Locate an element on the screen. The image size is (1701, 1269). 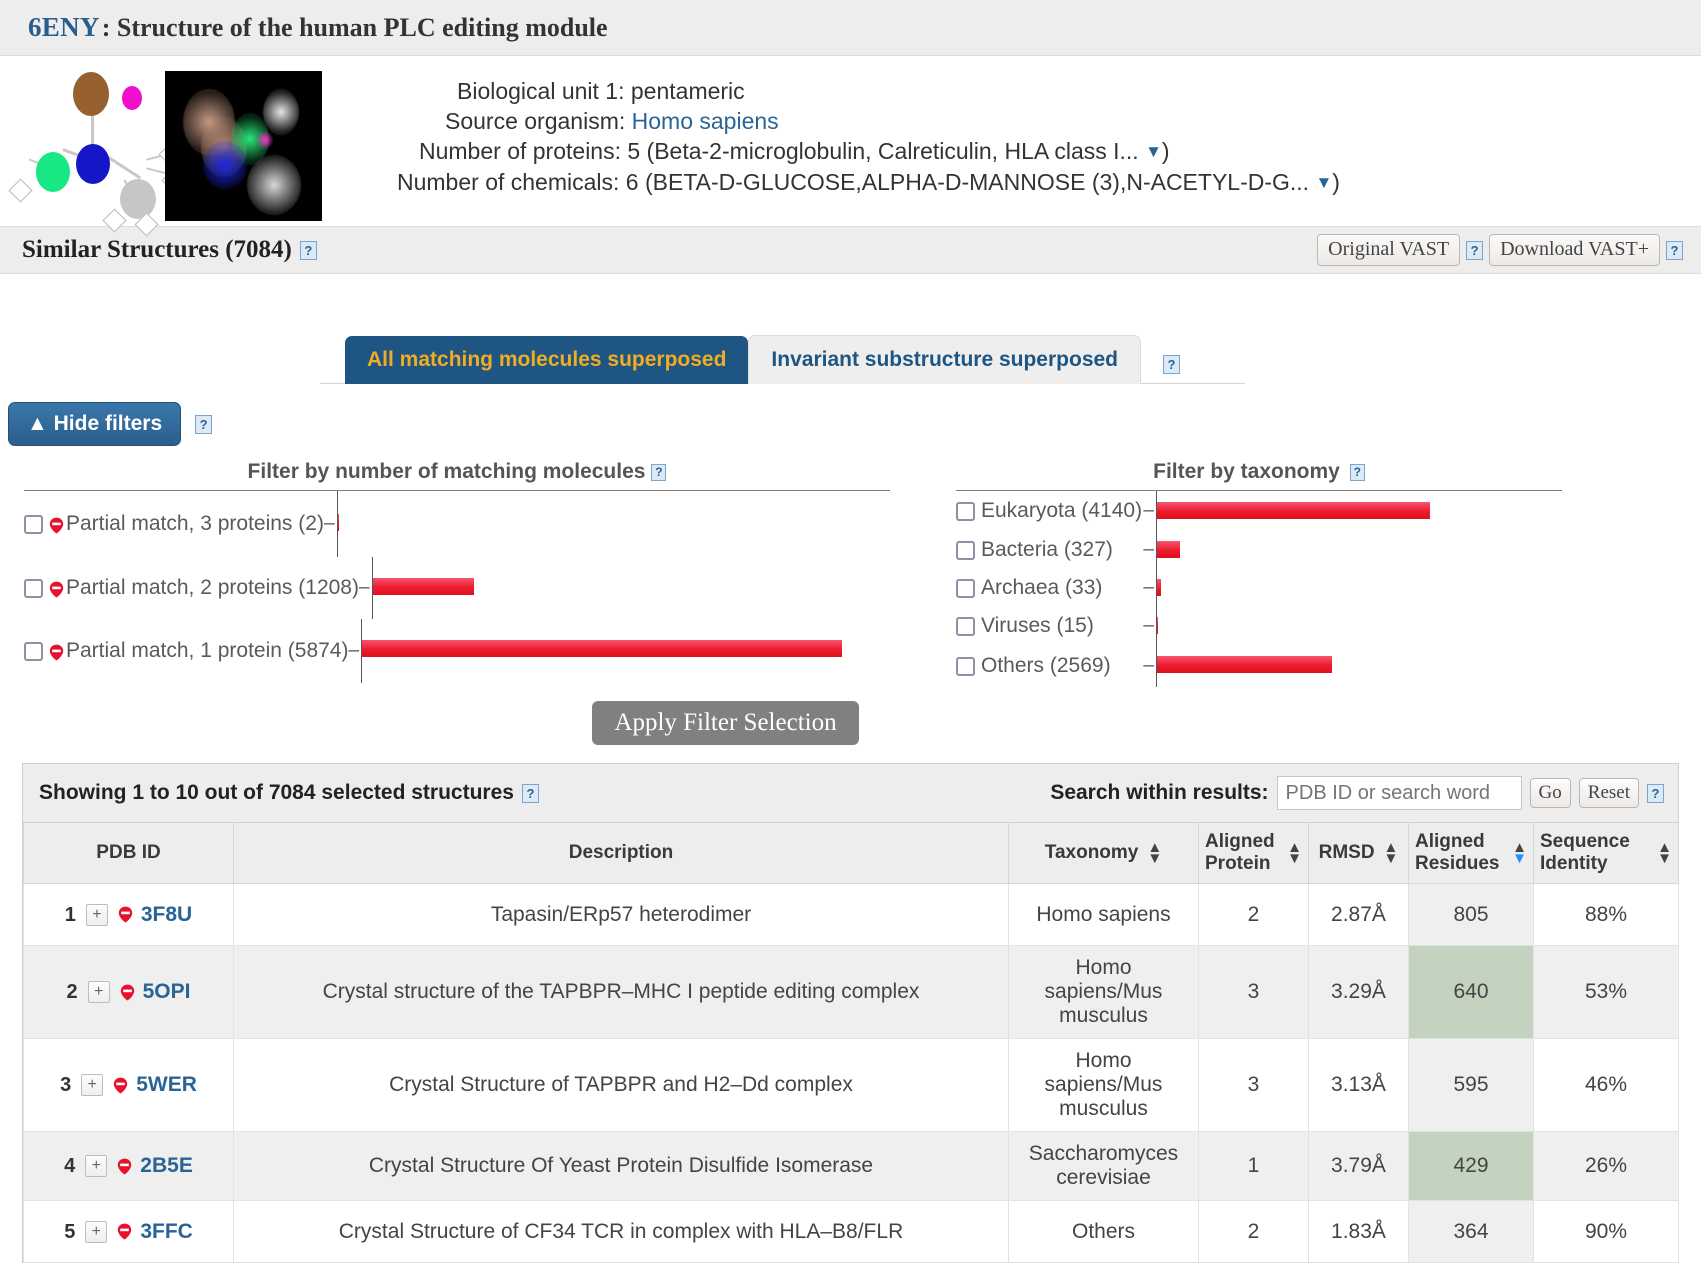
filter-checkbox-2-proteins is located at coordinates (33, 588).